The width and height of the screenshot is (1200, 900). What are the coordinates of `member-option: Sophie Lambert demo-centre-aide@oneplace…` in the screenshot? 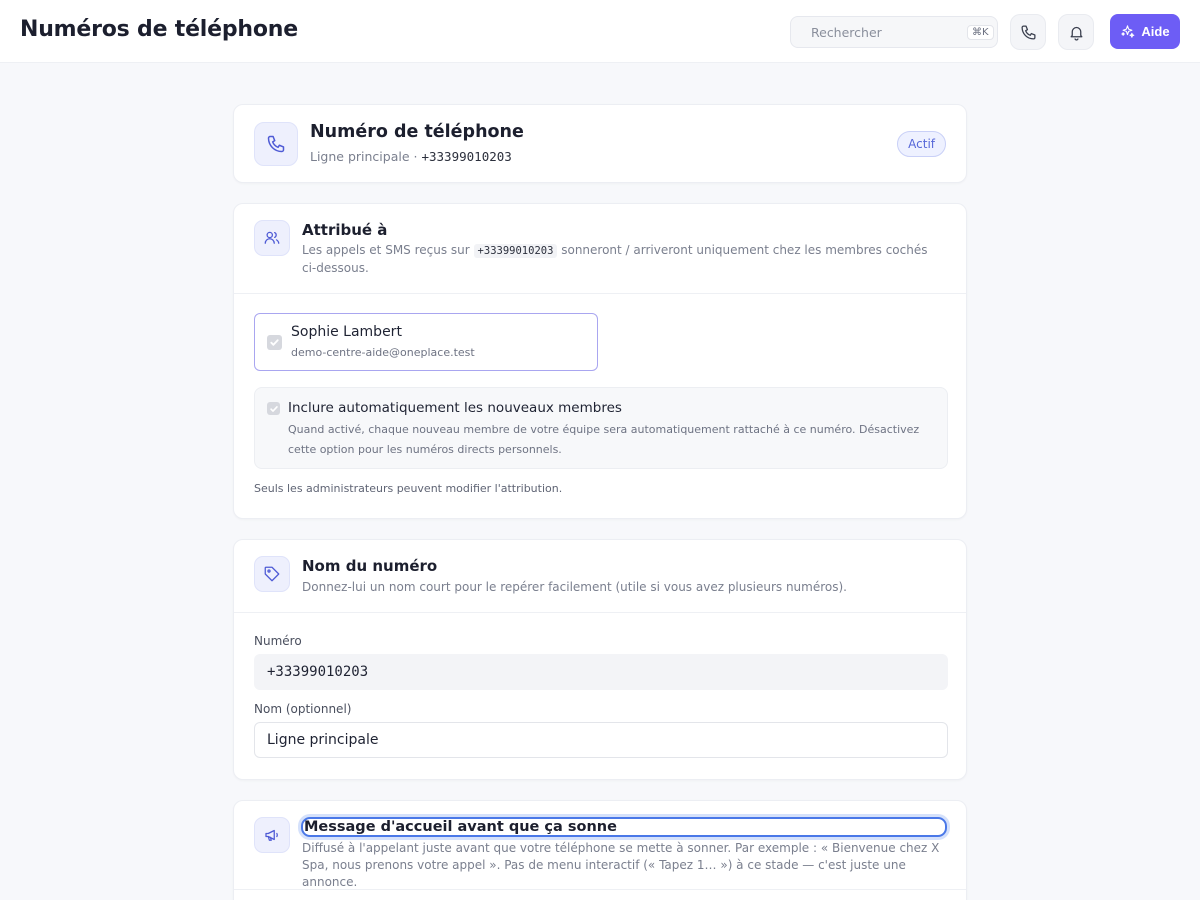 It's located at (426, 342).